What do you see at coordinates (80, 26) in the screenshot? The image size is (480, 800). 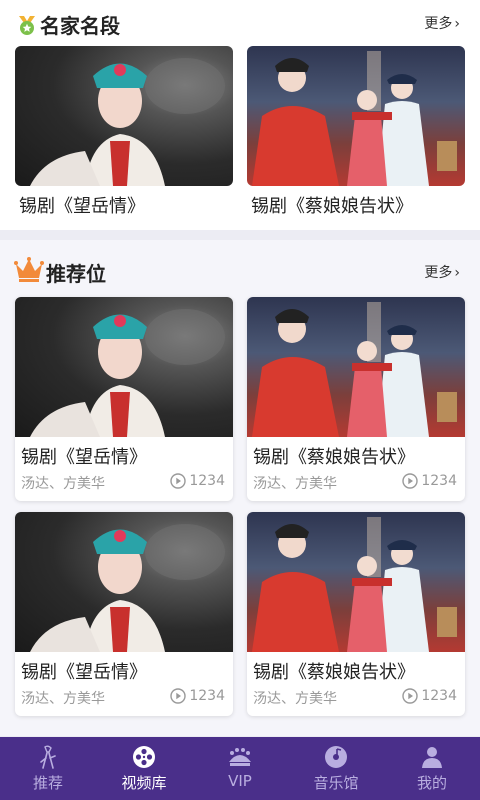 I see `section-title: 名家名段` at bounding box center [80, 26].